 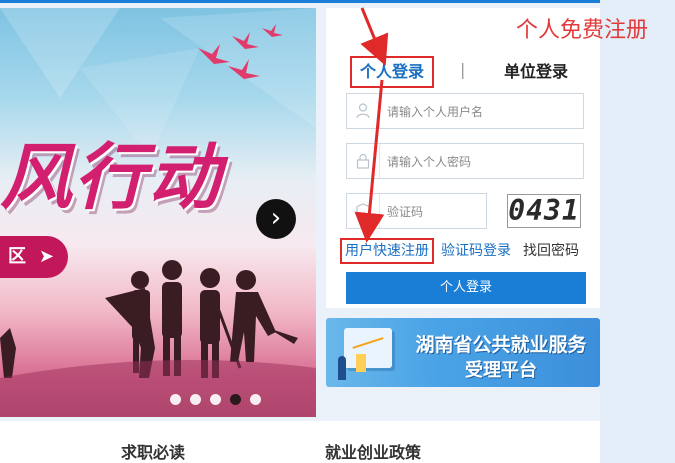 I want to click on service-platform-banner: 湖南省公共就业服务 受理平台, so click(x=463, y=352).